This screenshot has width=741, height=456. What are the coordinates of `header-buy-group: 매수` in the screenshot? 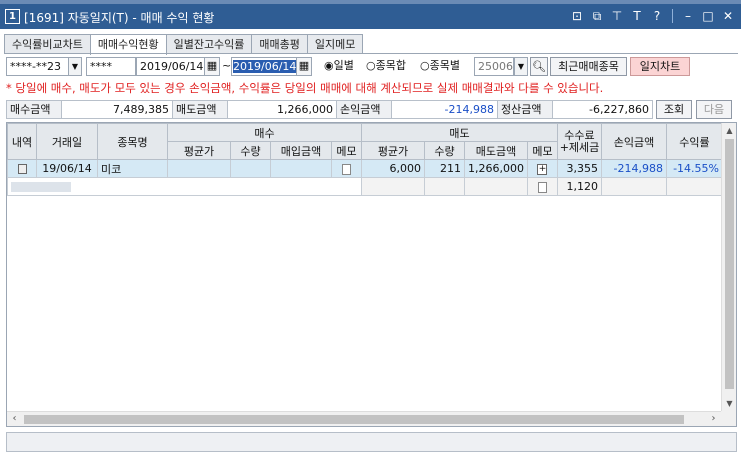 It's located at (264, 132).